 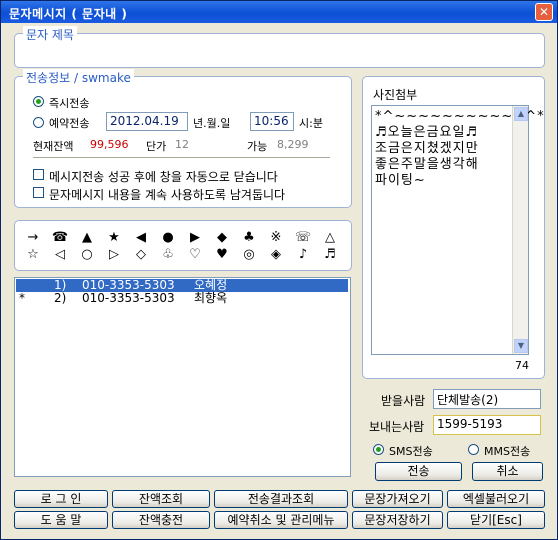 What do you see at coordinates (397, 520) in the screenshot?
I see `save-message-button: 문장저장하기` at bounding box center [397, 520].